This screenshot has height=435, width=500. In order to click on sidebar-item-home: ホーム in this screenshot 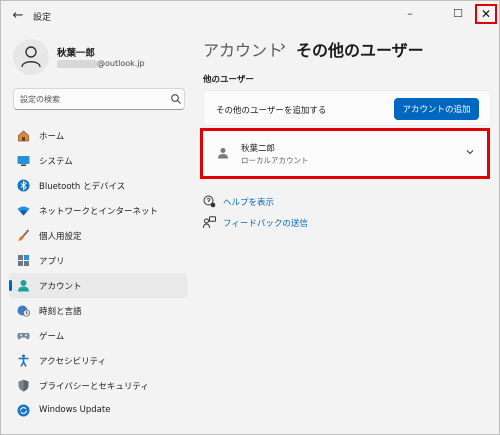, I will do `click(98, 135)`.